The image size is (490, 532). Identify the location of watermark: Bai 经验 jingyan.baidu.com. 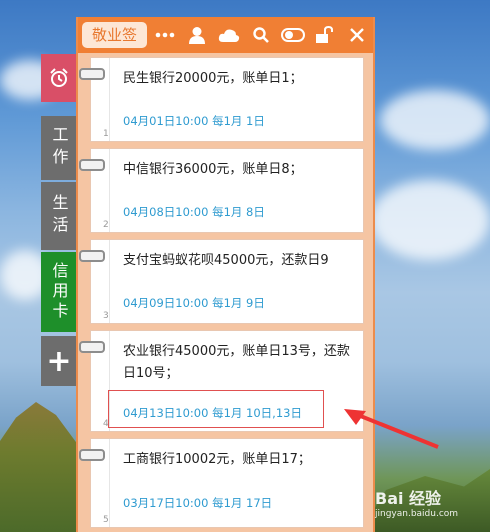
(416, 502).